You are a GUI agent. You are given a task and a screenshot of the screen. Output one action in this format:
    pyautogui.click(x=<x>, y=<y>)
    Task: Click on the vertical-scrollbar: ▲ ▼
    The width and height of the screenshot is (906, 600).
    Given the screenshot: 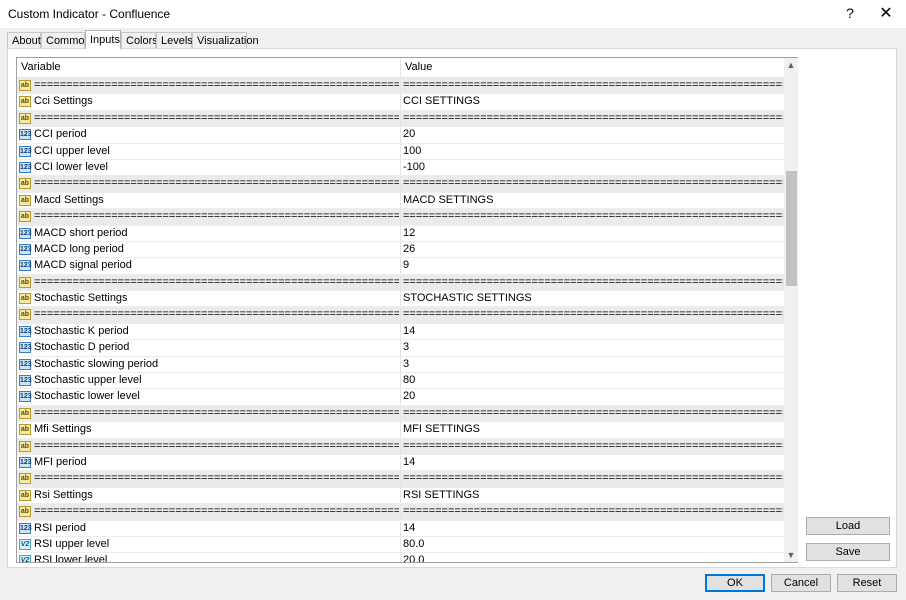 What is the action you would take?
    pyautogui.click(x=791, y=310)
    